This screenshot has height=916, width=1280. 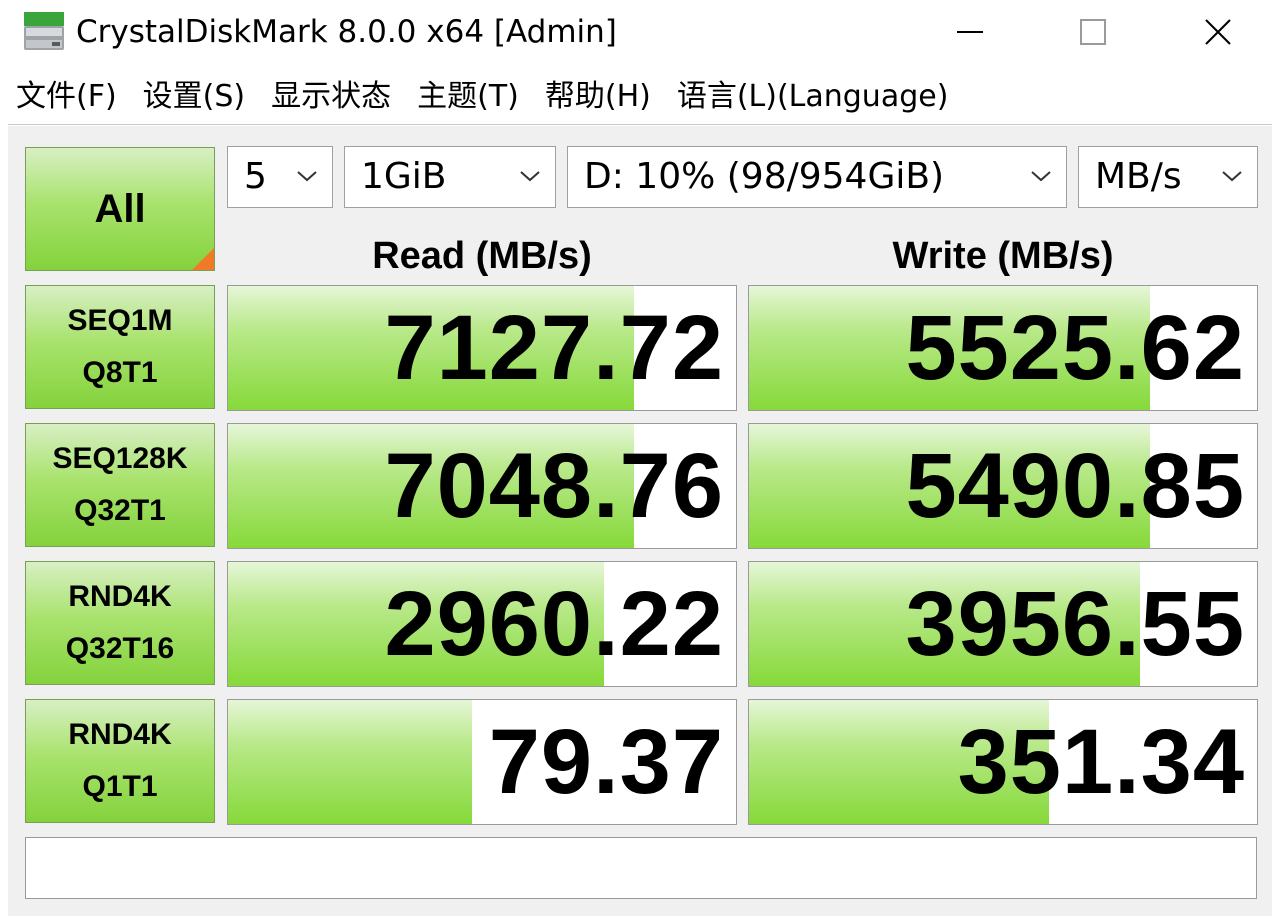 I want to click on test-size-value: 1GiB, so click(x=404, y=176).